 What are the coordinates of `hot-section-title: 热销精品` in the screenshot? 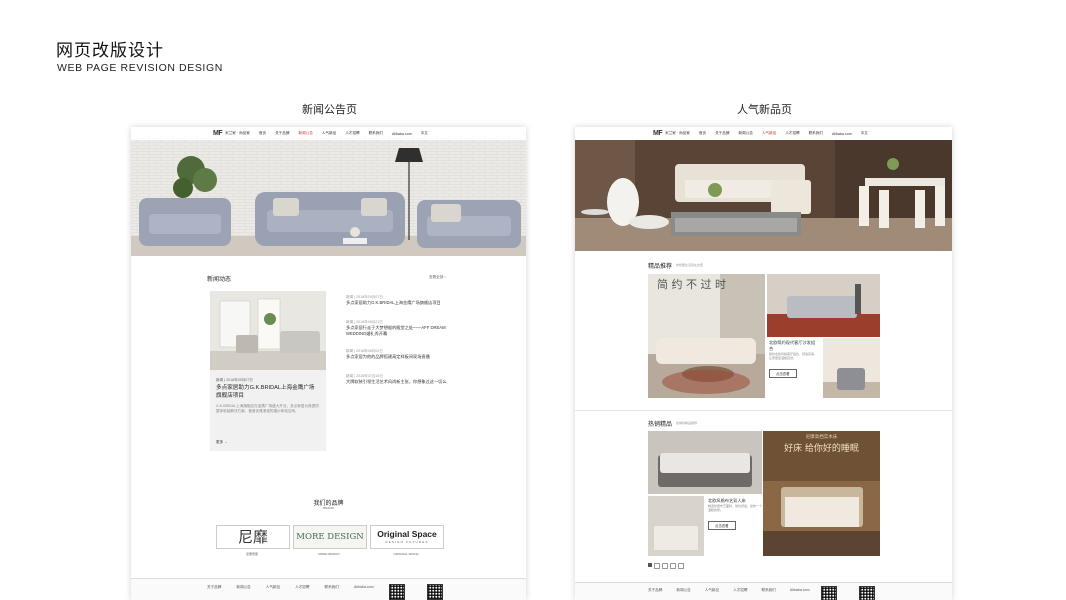 It's located at (660, 425).